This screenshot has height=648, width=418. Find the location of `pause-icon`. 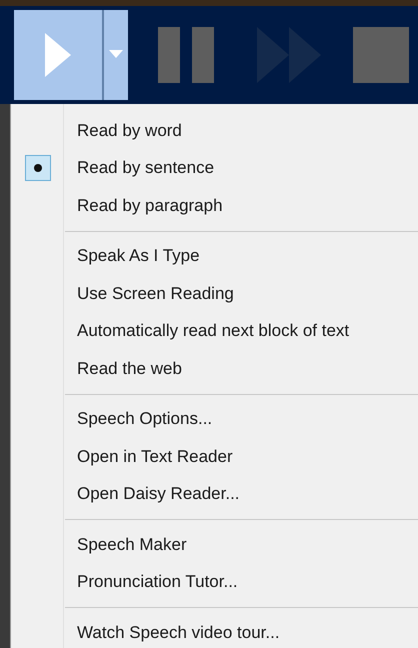

pause-icon is located at coordinates (186, 55).